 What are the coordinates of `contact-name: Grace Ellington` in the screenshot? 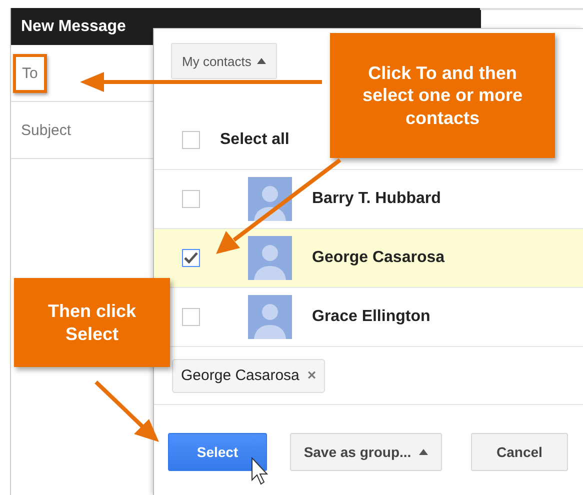 It's located at (371, 317).